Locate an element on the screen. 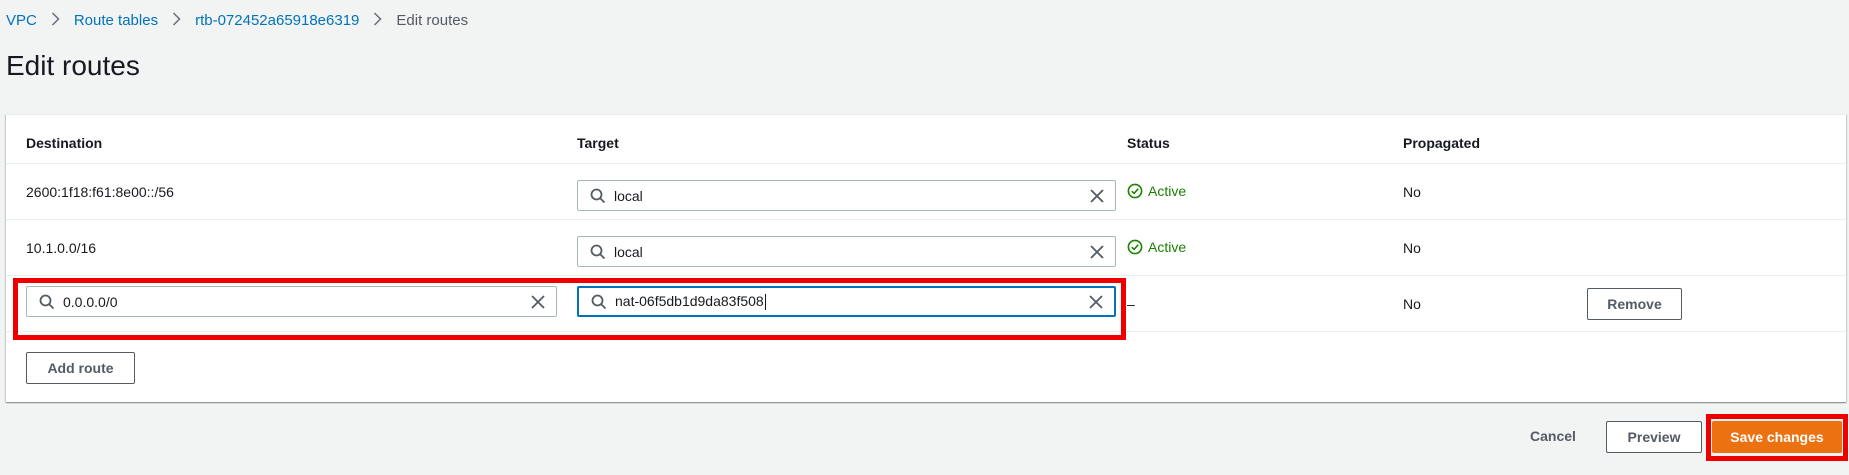 This screenshot has width=1849, height=475. table-header: Destination Target Status Propagated is located at coordinates (926, 139).